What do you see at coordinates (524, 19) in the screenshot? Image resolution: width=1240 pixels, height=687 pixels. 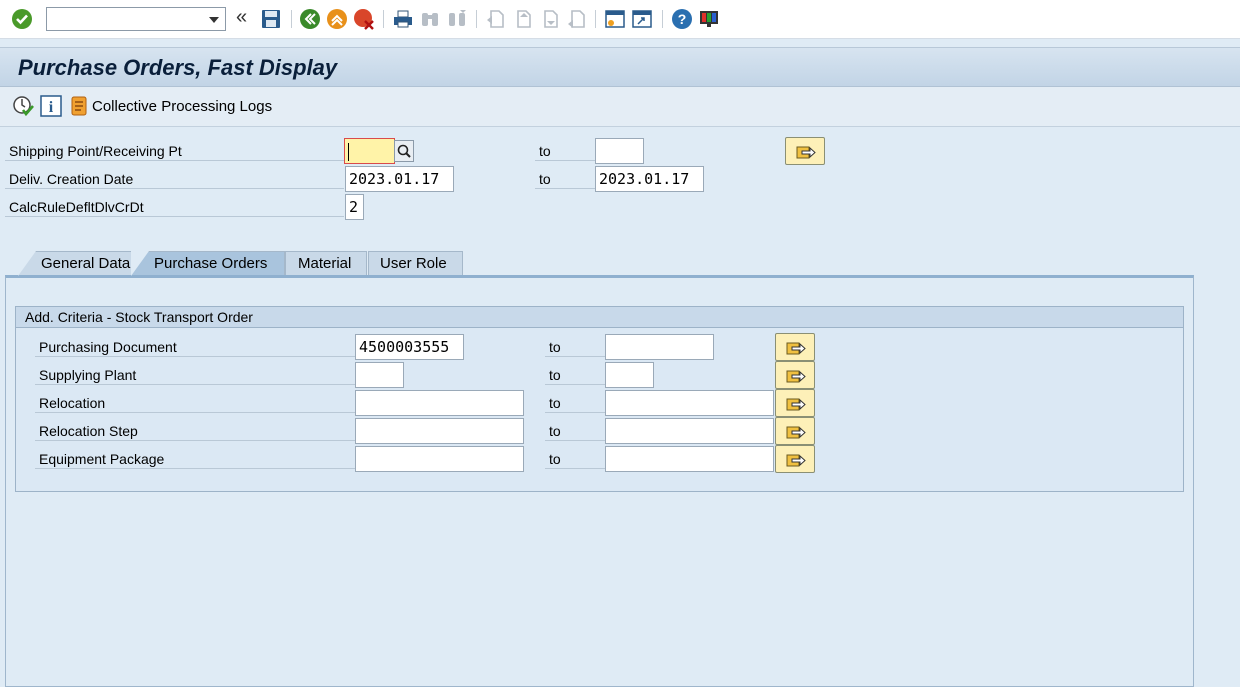 I see `previous-page-icon` at bounding box center [524, 19].